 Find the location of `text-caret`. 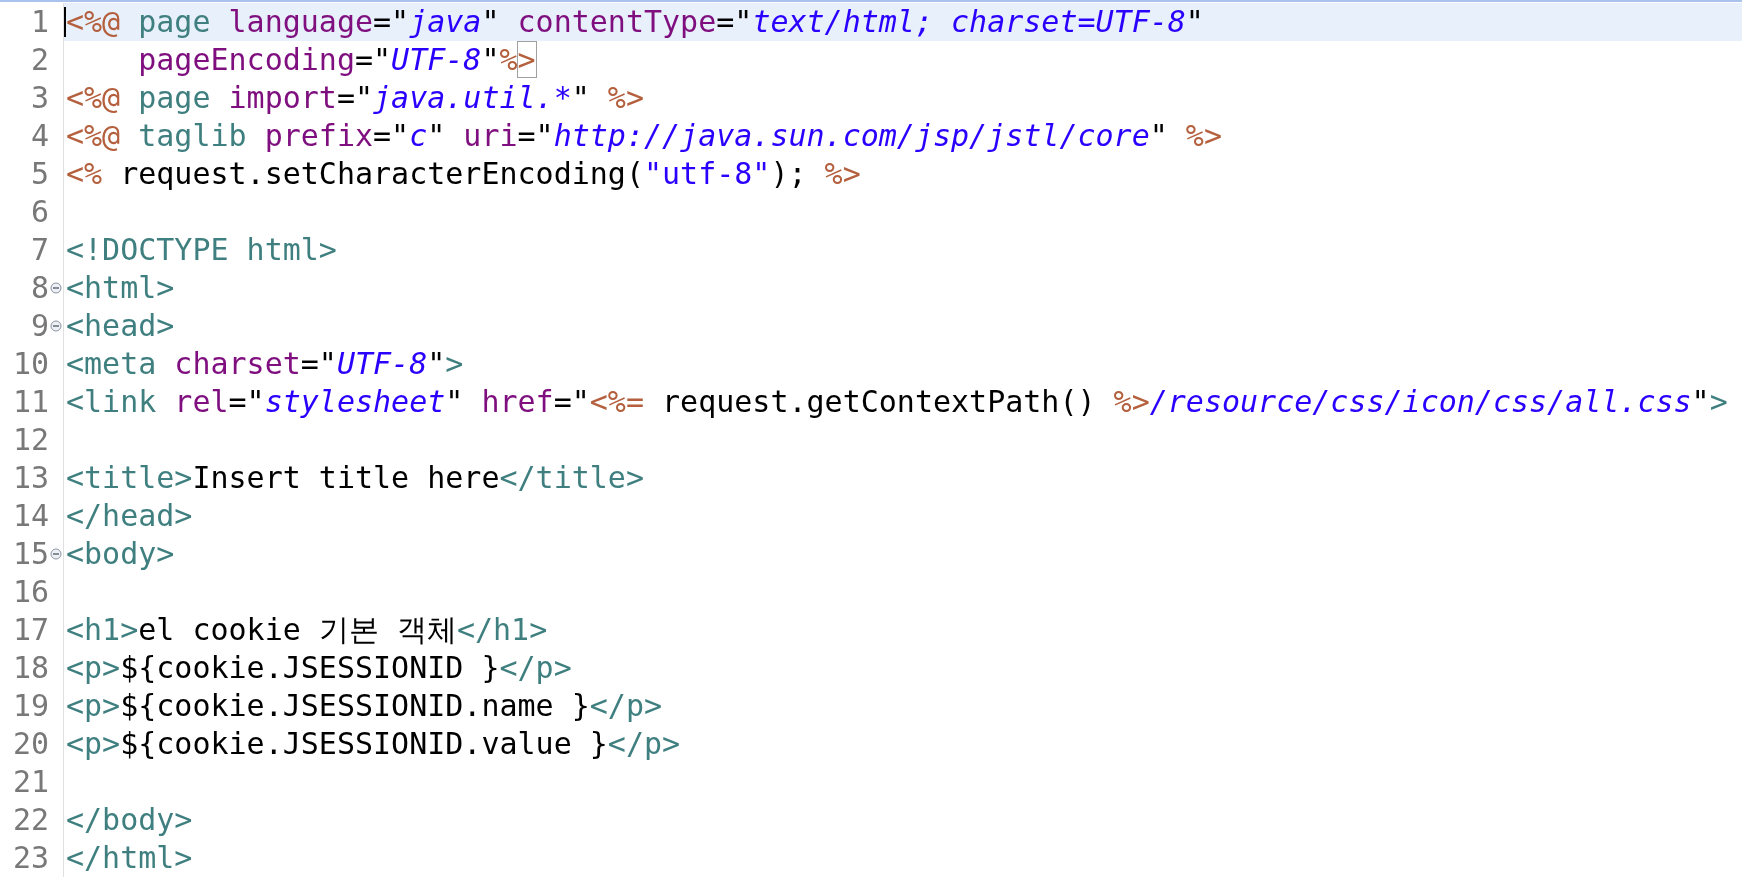

text-caret is located at coordinates (65, 22).